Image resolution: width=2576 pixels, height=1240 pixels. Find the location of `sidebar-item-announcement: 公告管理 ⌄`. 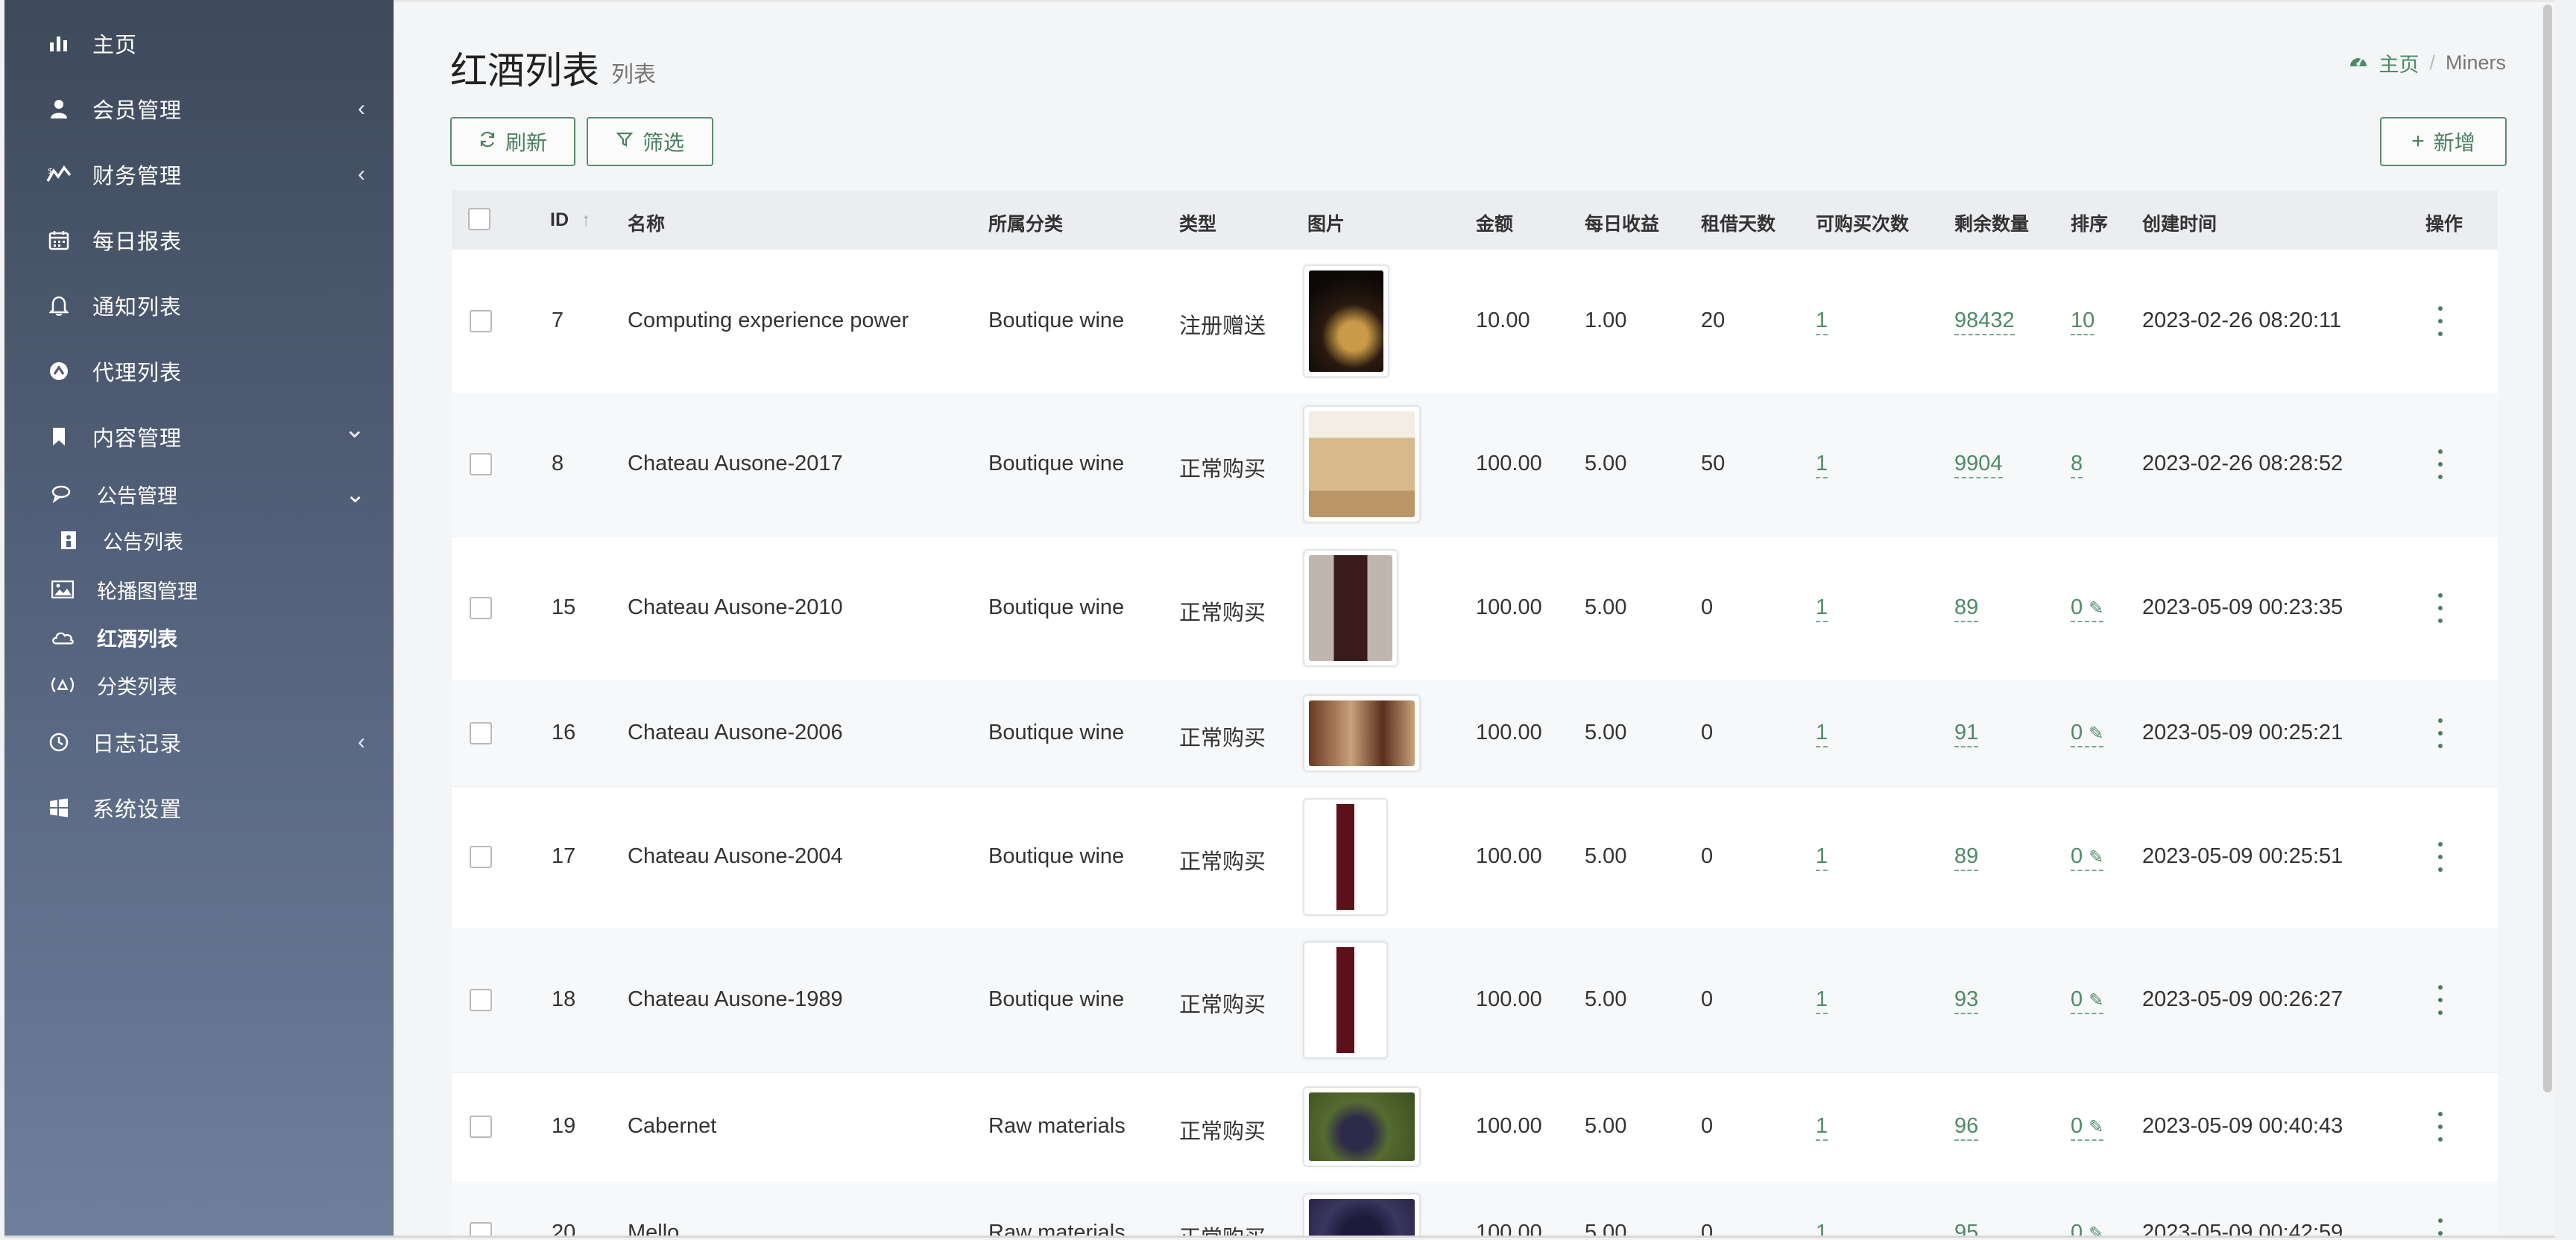

sidebar-item-announcement: 公告管理 ⌄ is located at coordinates (199, 494).